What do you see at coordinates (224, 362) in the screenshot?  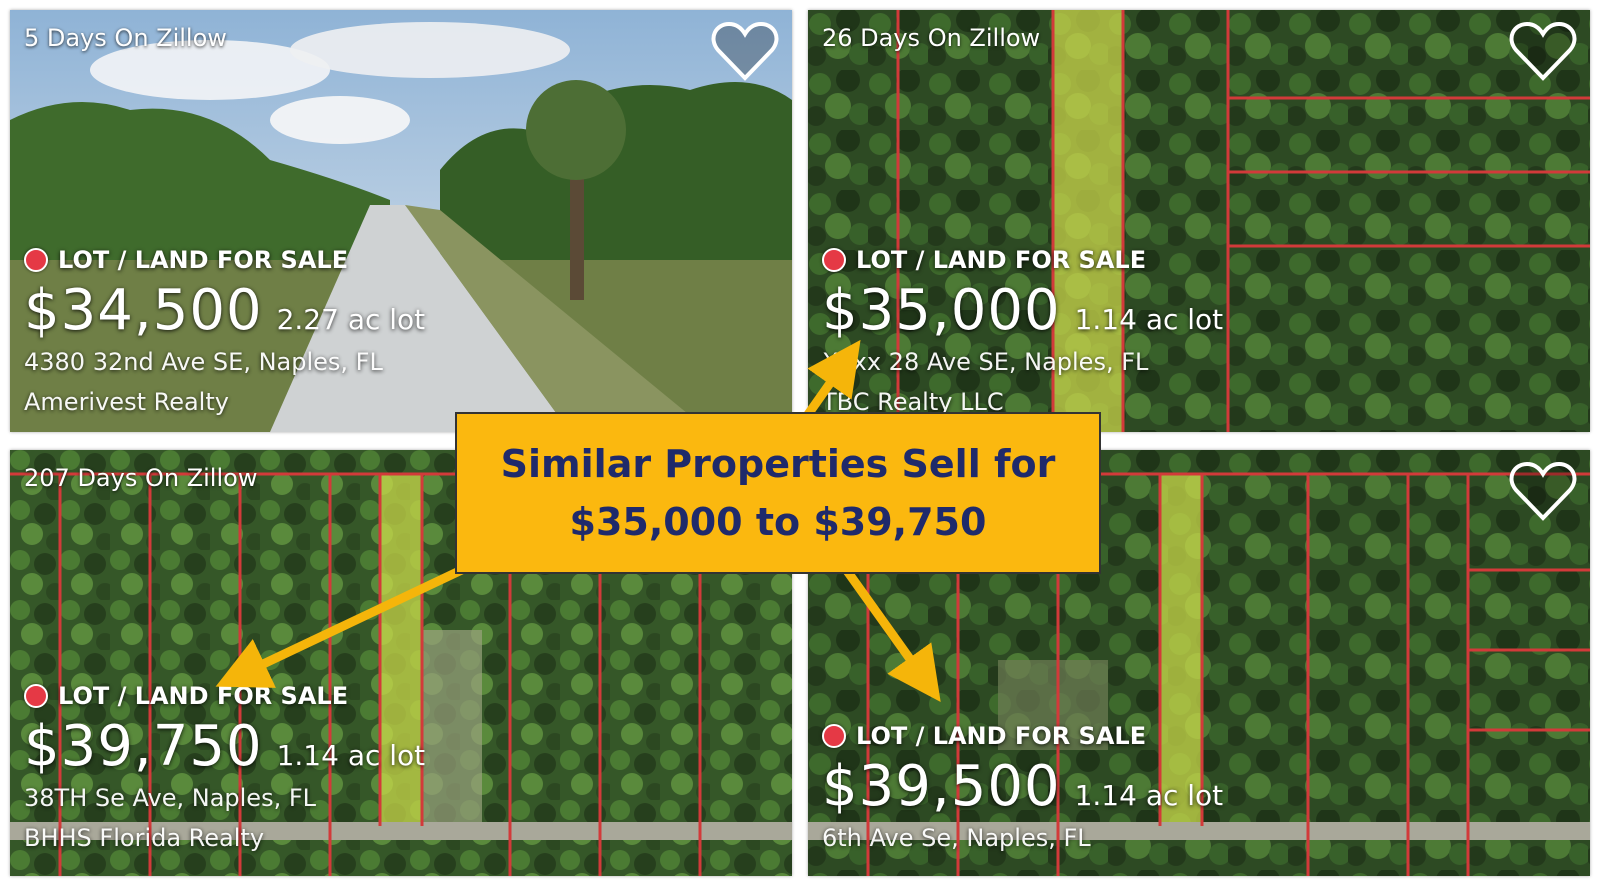 I see `listing-address: 4380 32nd Ave SE, Naples, FL` at bounding box center [224, 362].